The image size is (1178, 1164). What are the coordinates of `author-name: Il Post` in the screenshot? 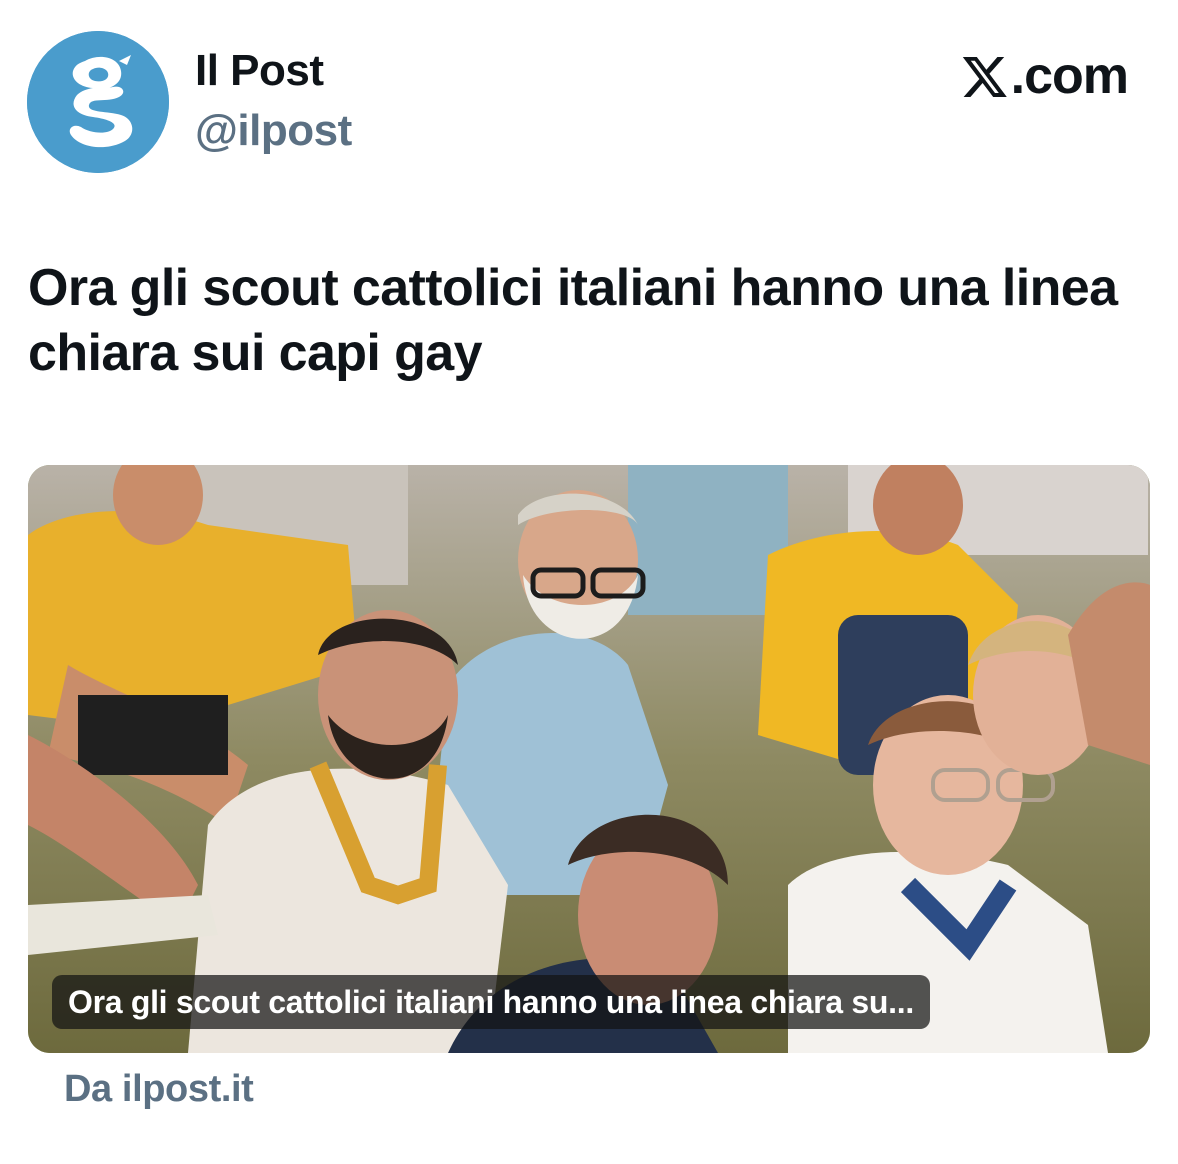 It's located at (259, 71).